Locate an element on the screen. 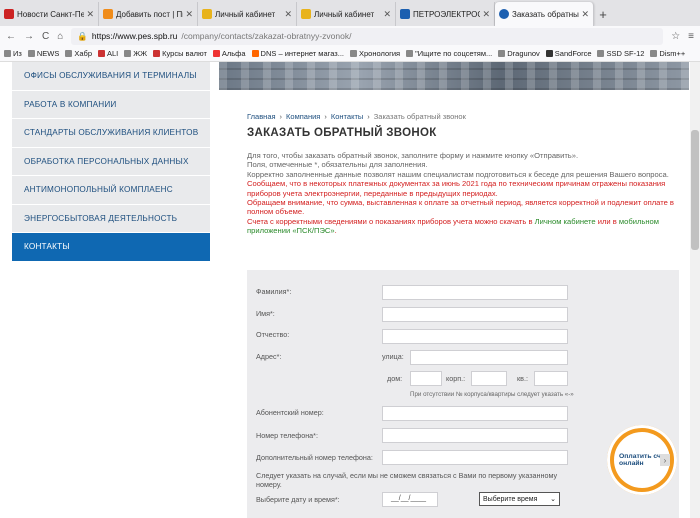  house-field is located at coordinates (426, 378).